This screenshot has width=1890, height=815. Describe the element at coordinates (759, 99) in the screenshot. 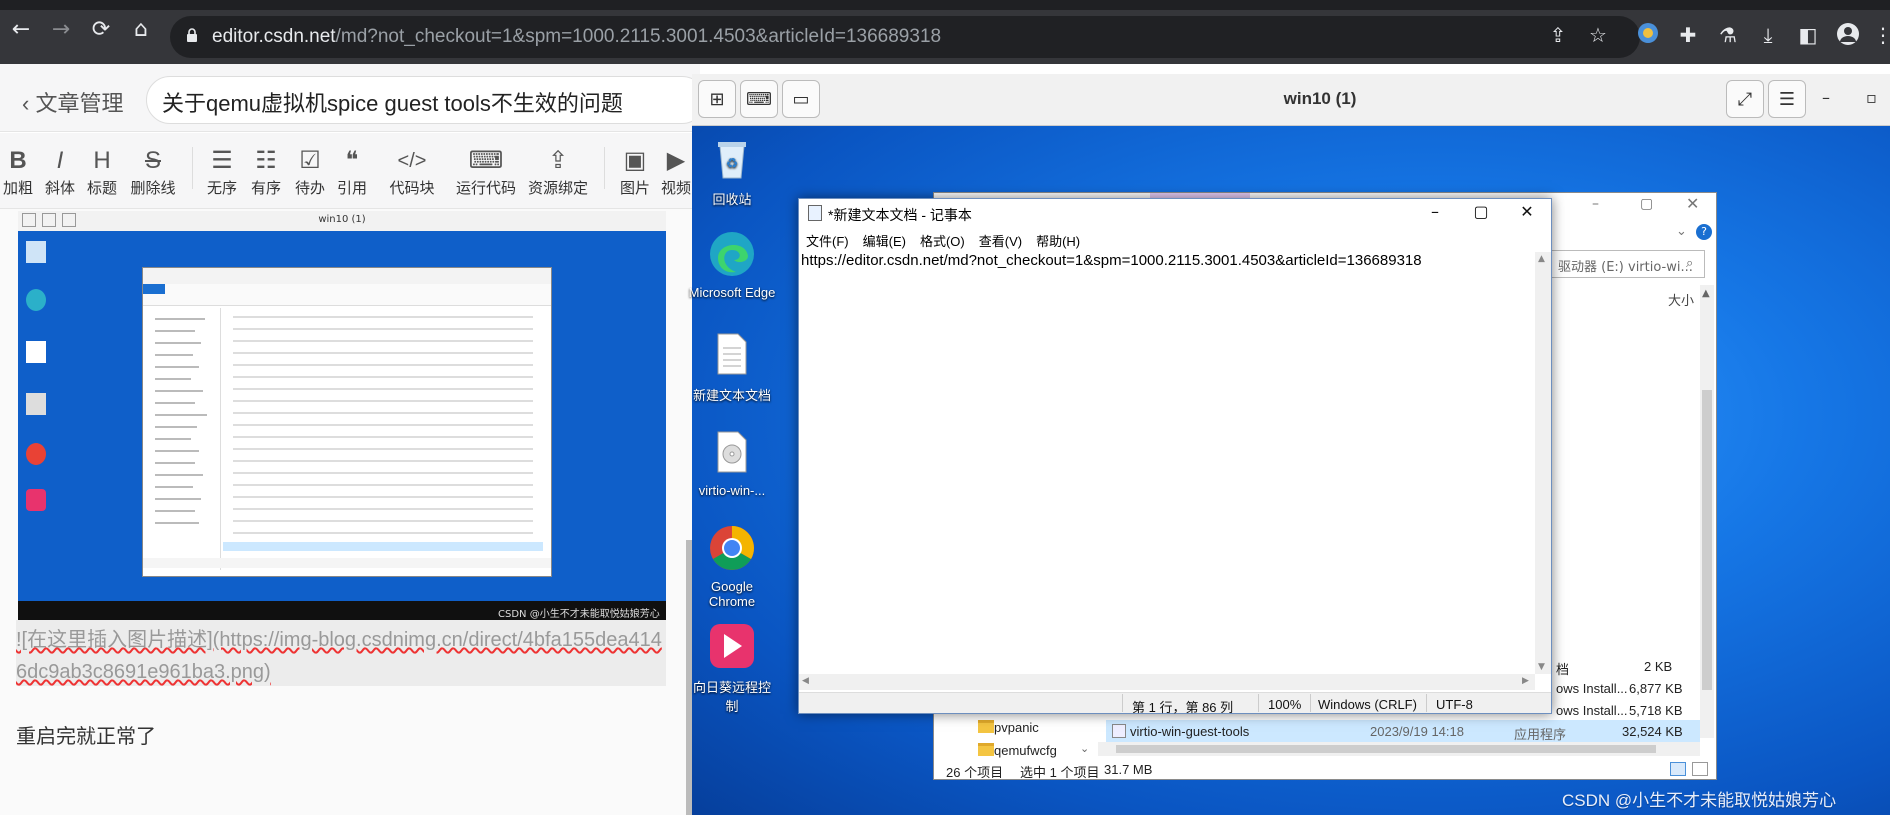

I see `keyboard-icon: ⌨` at that location.